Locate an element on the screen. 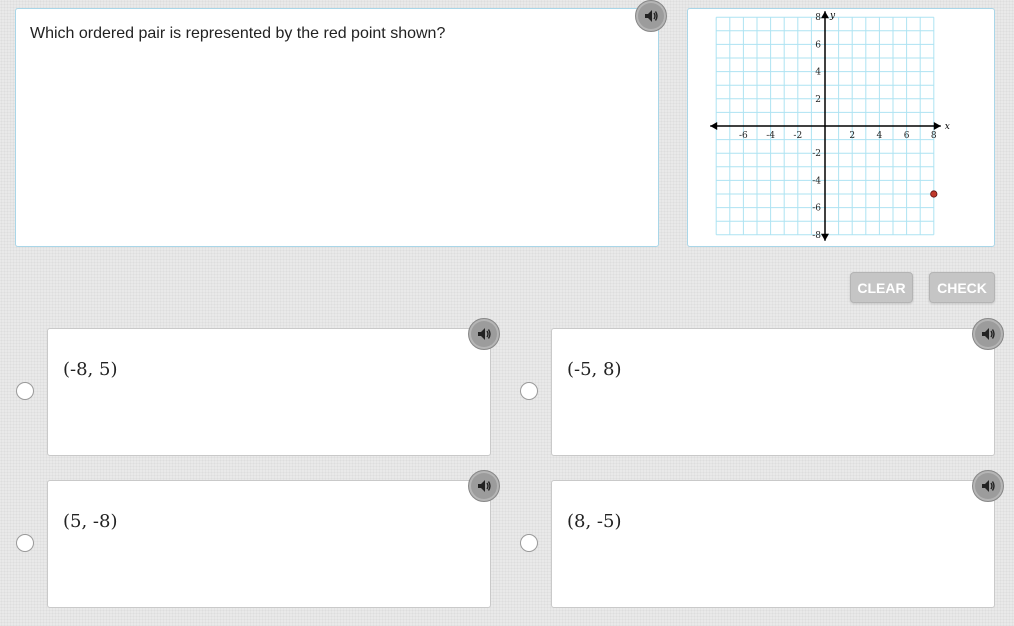 The height and width of the screenshot is (626, 1014). y-tick-label: 2 is located at coordinates (818, 100).